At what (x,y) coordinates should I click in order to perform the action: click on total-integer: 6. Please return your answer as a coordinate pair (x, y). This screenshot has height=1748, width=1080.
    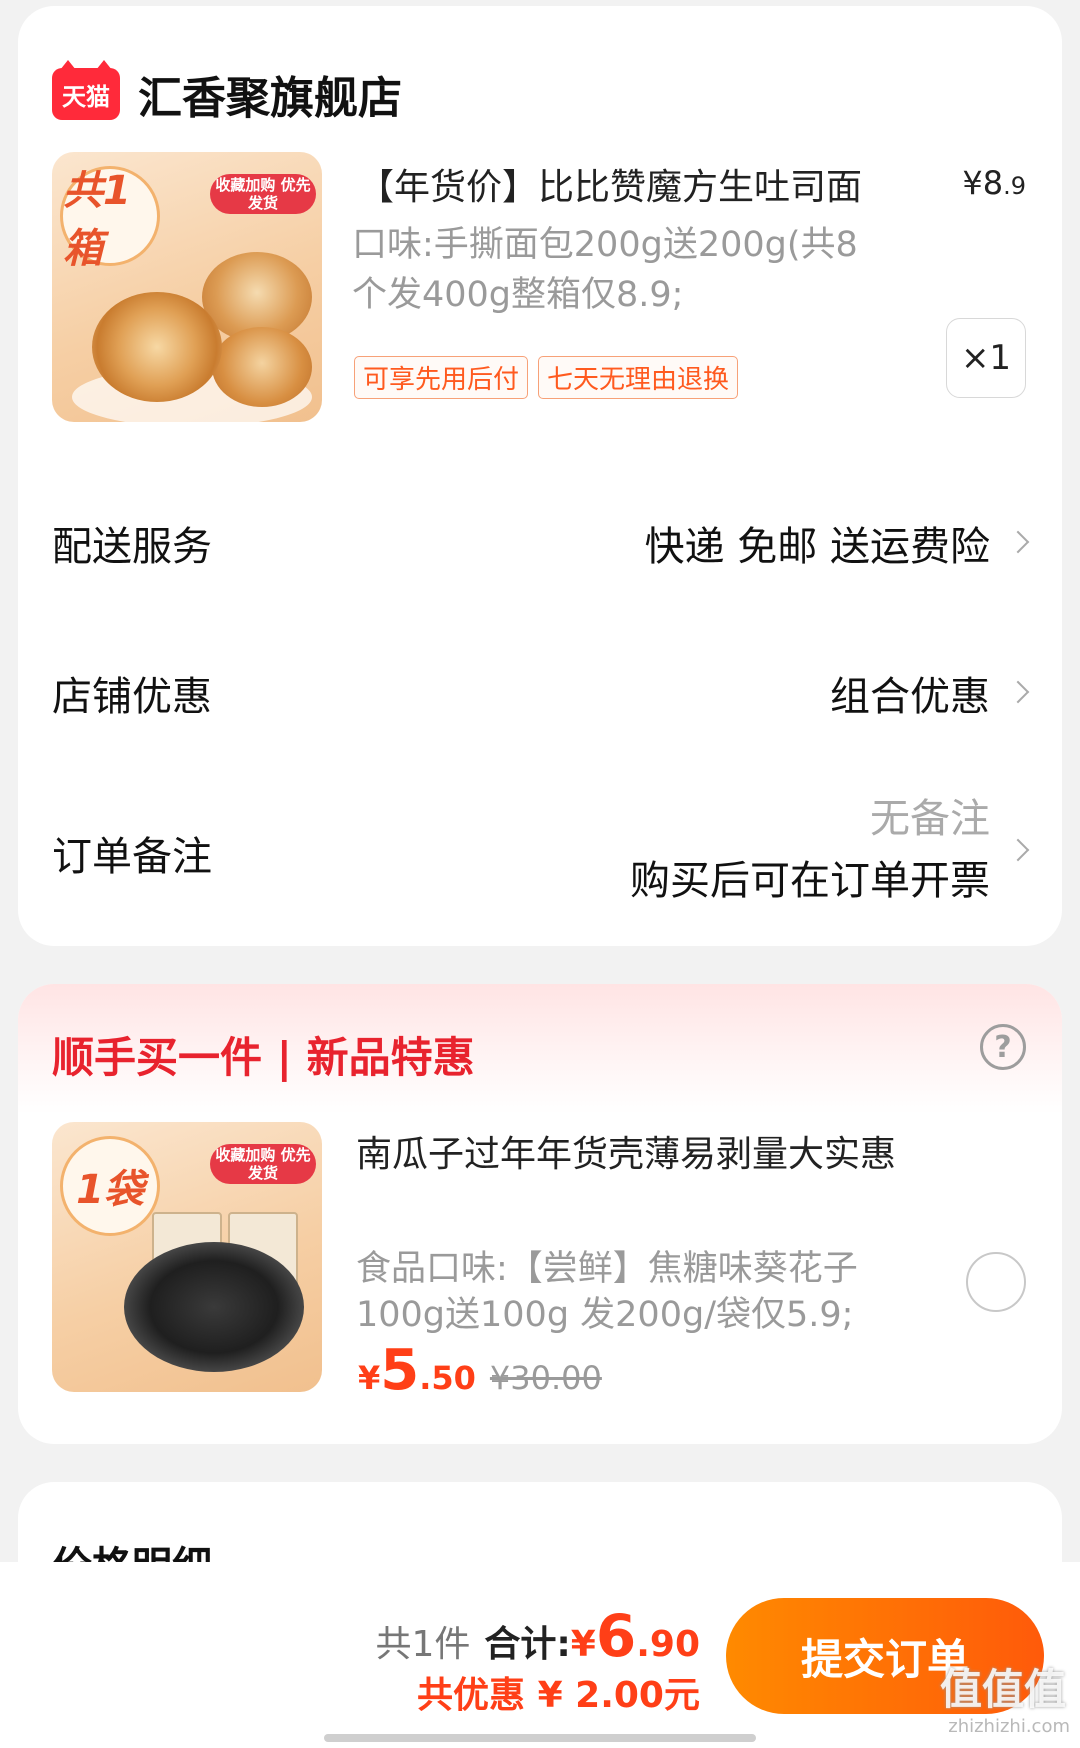
    Looking at the image, I should click on (616, 1636).